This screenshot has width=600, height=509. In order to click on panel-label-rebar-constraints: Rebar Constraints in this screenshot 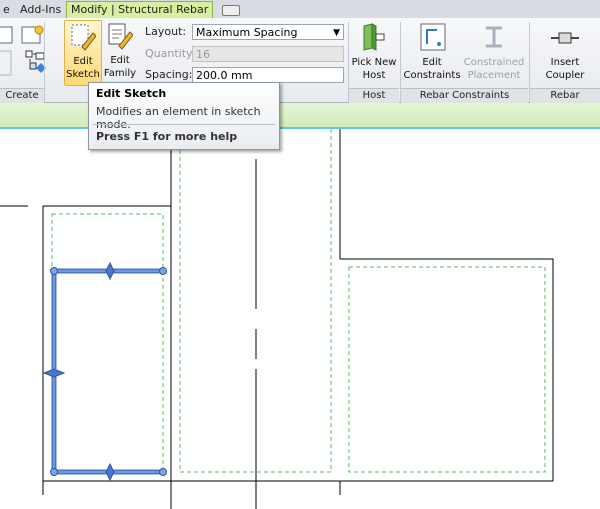, I will do `click(464, 95)`.